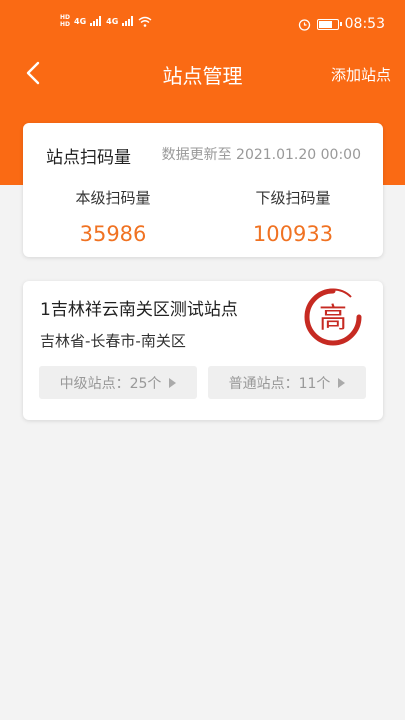 This screenshot has width=405, height=720. Describe the element at coordinates (202, 24) in the screenshot. I see `status-bar: HD HD 4G 4G 08:53` at that location.